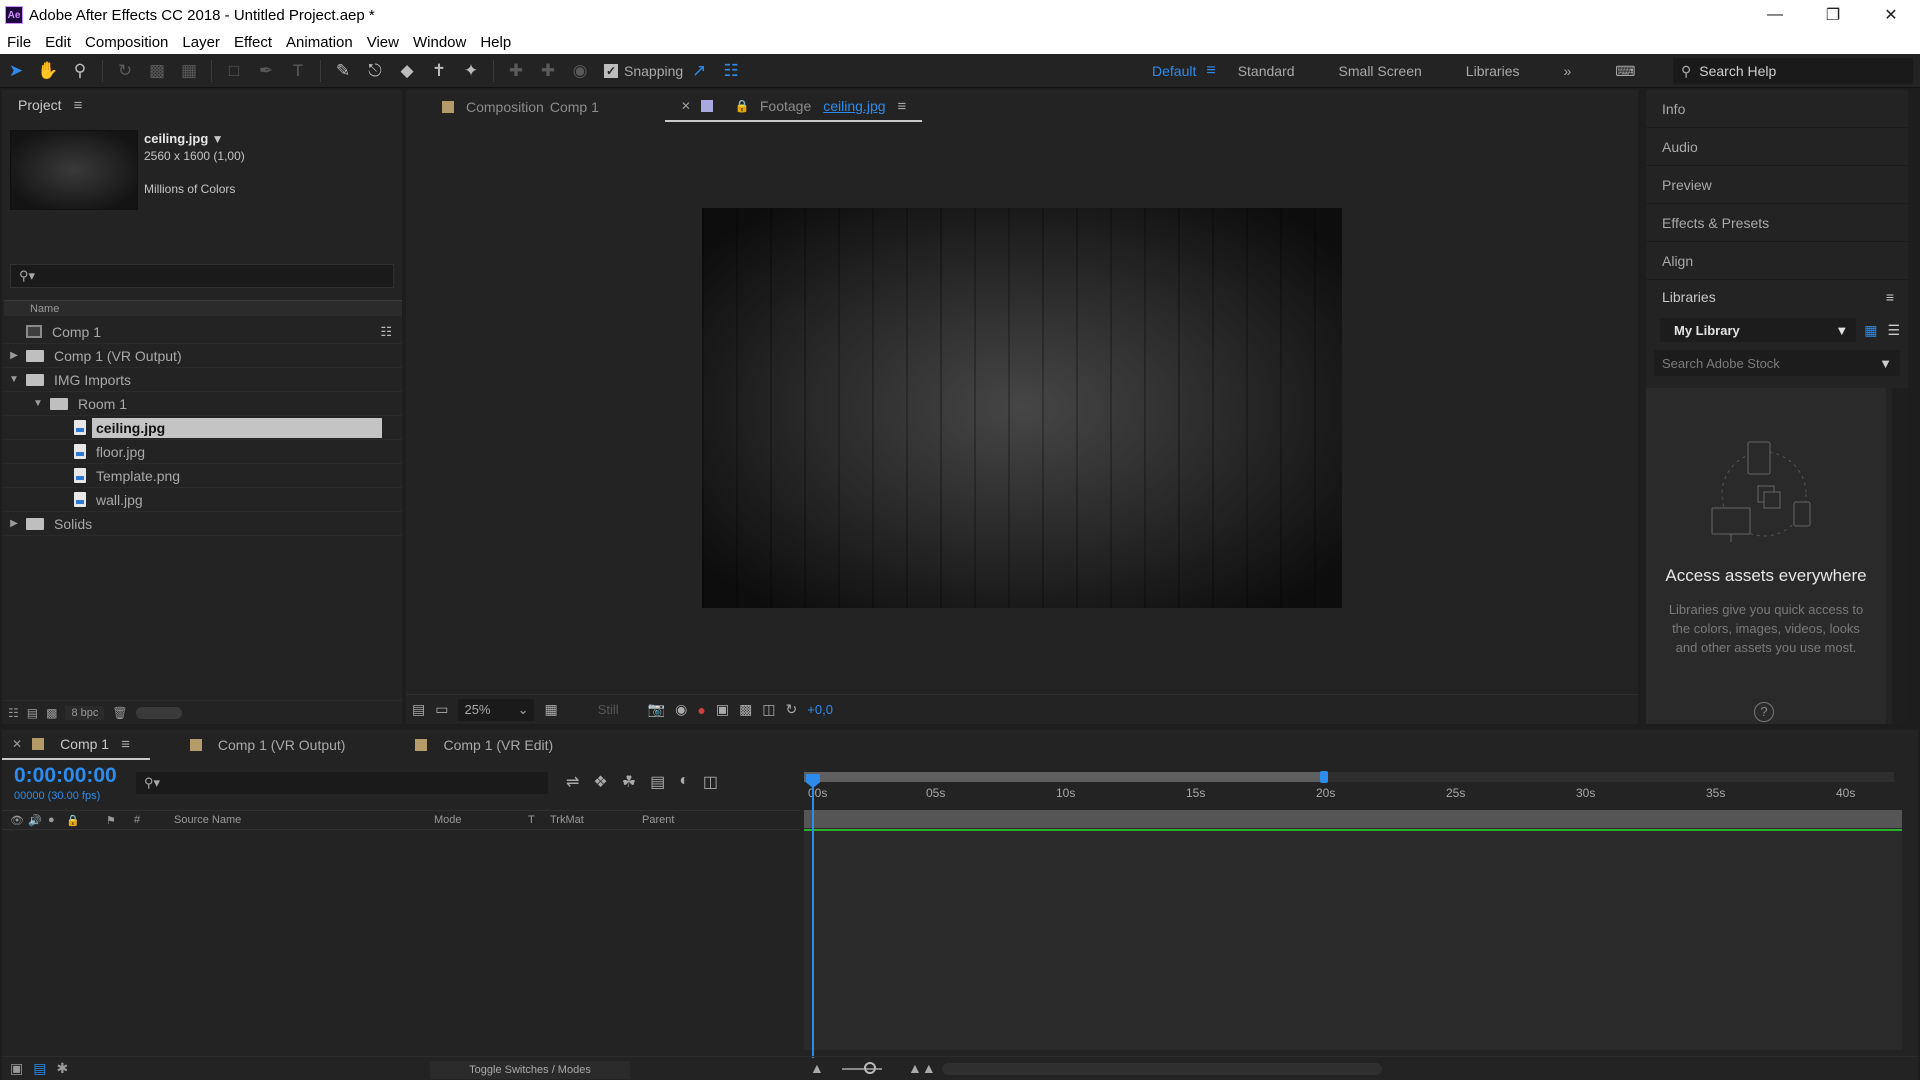 The height and width of the screenshot is (1080, 1920). What do you see at coordinates (817, 1068) in the screenshot?
I see `zoom-out-icon: ▲` at bounding box center [817, 1068].